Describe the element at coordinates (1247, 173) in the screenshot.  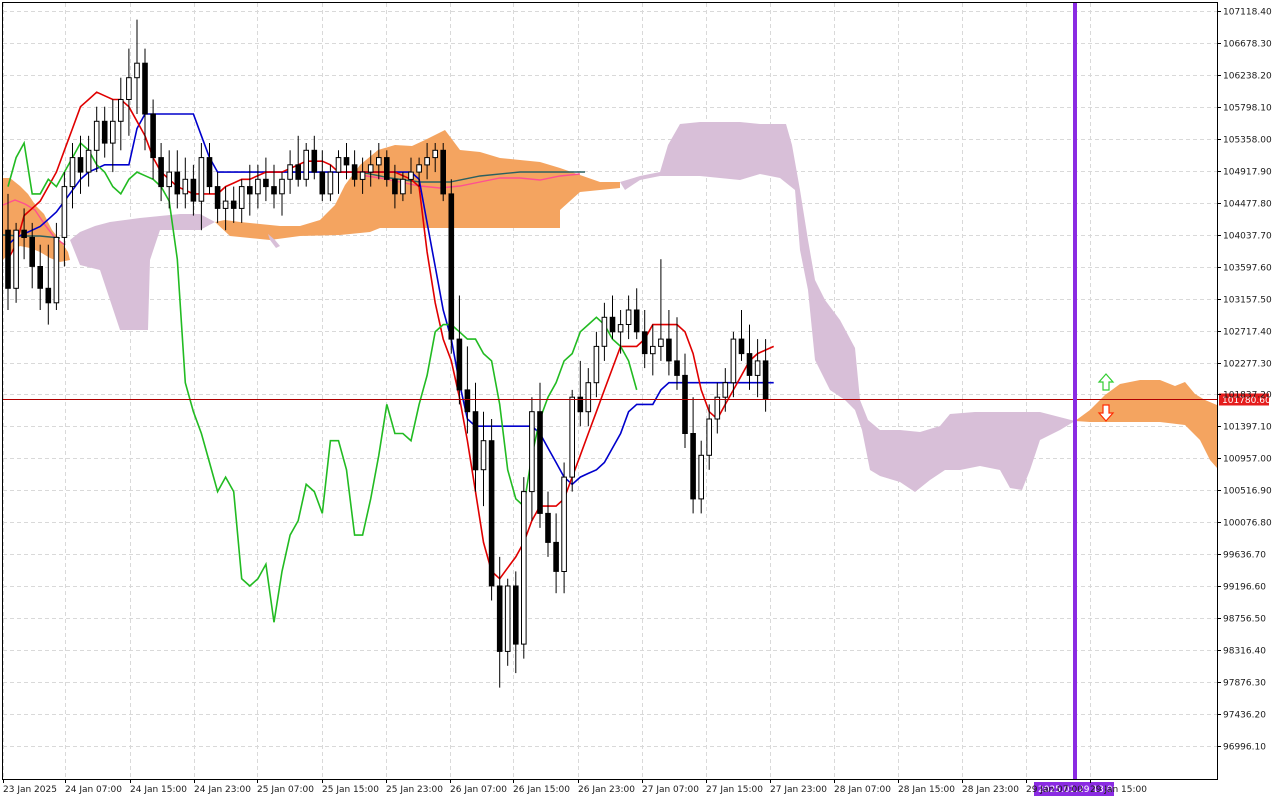
I see `y-tick-label: 104917.90` at that location.